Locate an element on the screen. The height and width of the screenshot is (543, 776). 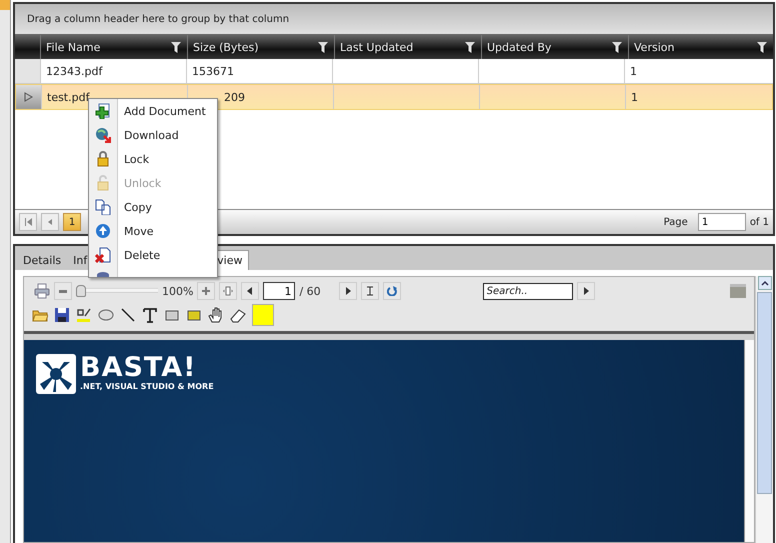
tab: Details is located at coordinates (42, 260).